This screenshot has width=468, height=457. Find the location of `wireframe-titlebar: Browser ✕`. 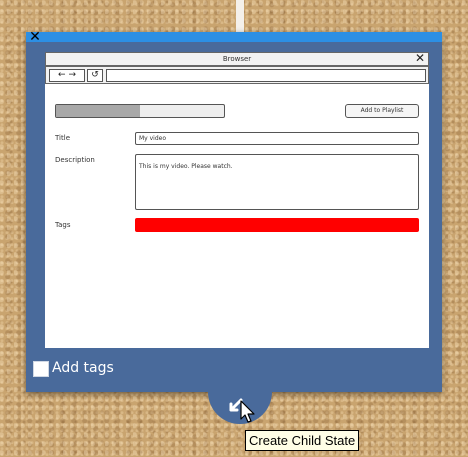

wireframe-titlebar: Browser ✕ is located at coordinates (237, 59).